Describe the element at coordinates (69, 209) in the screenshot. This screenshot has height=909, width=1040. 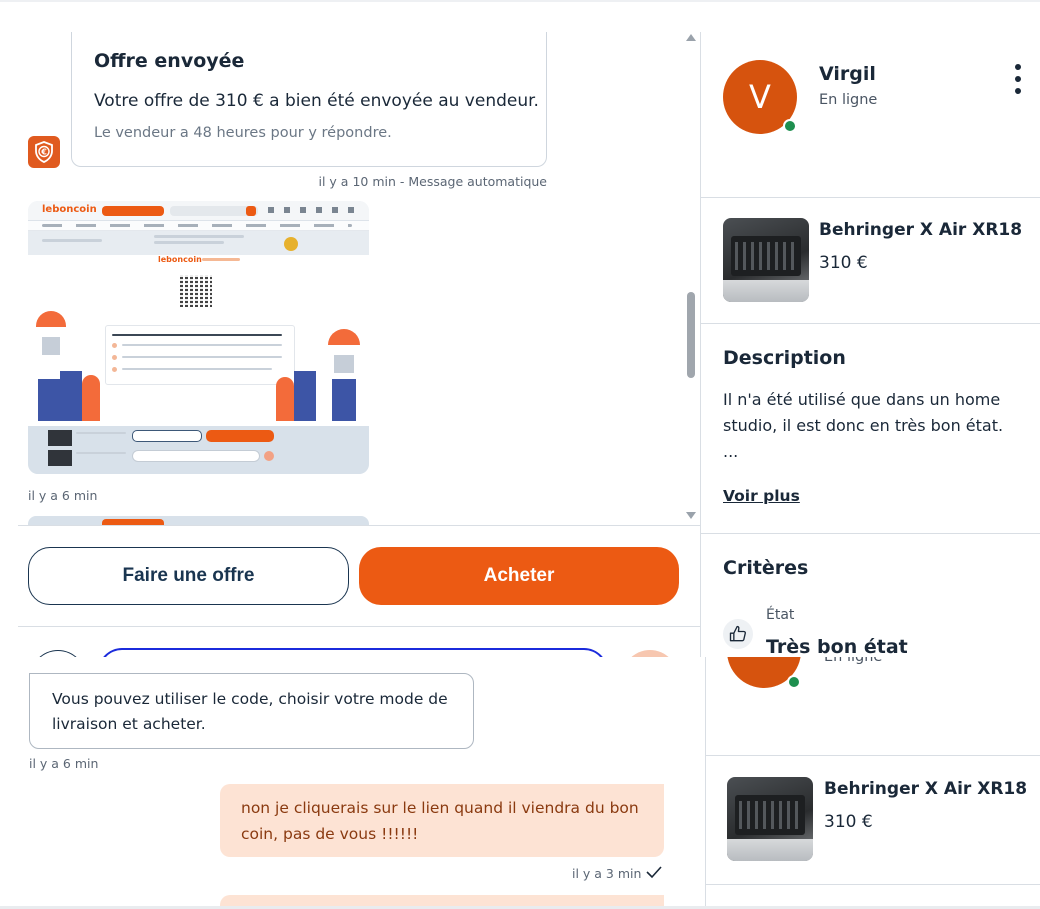
I see `image-brand: leboncoin` at that location.